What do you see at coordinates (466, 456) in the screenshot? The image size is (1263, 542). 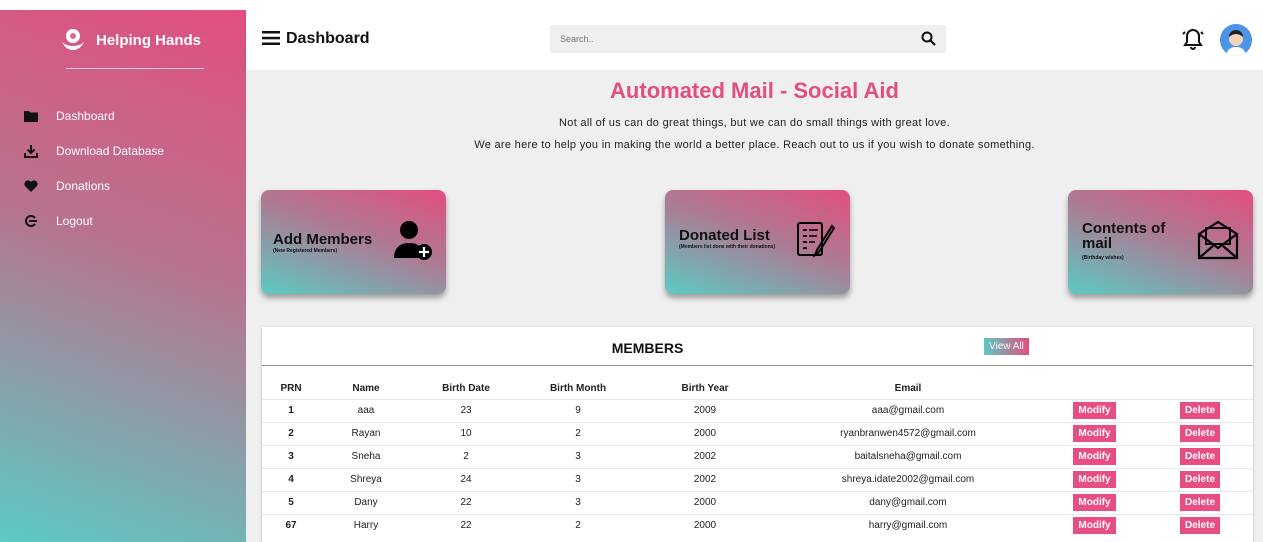 I see `cell-birth-date: 2` at bounding box center [466, 456].